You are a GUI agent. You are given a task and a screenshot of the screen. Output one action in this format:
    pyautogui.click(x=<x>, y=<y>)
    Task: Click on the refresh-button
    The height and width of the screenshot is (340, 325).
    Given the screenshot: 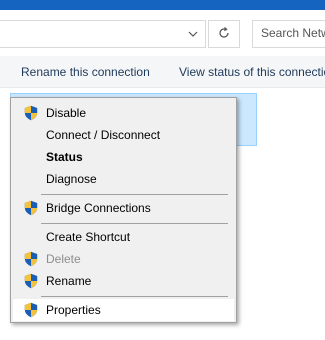 What is the action you would take?
    pyautogui.click(x=224, y=34)
    